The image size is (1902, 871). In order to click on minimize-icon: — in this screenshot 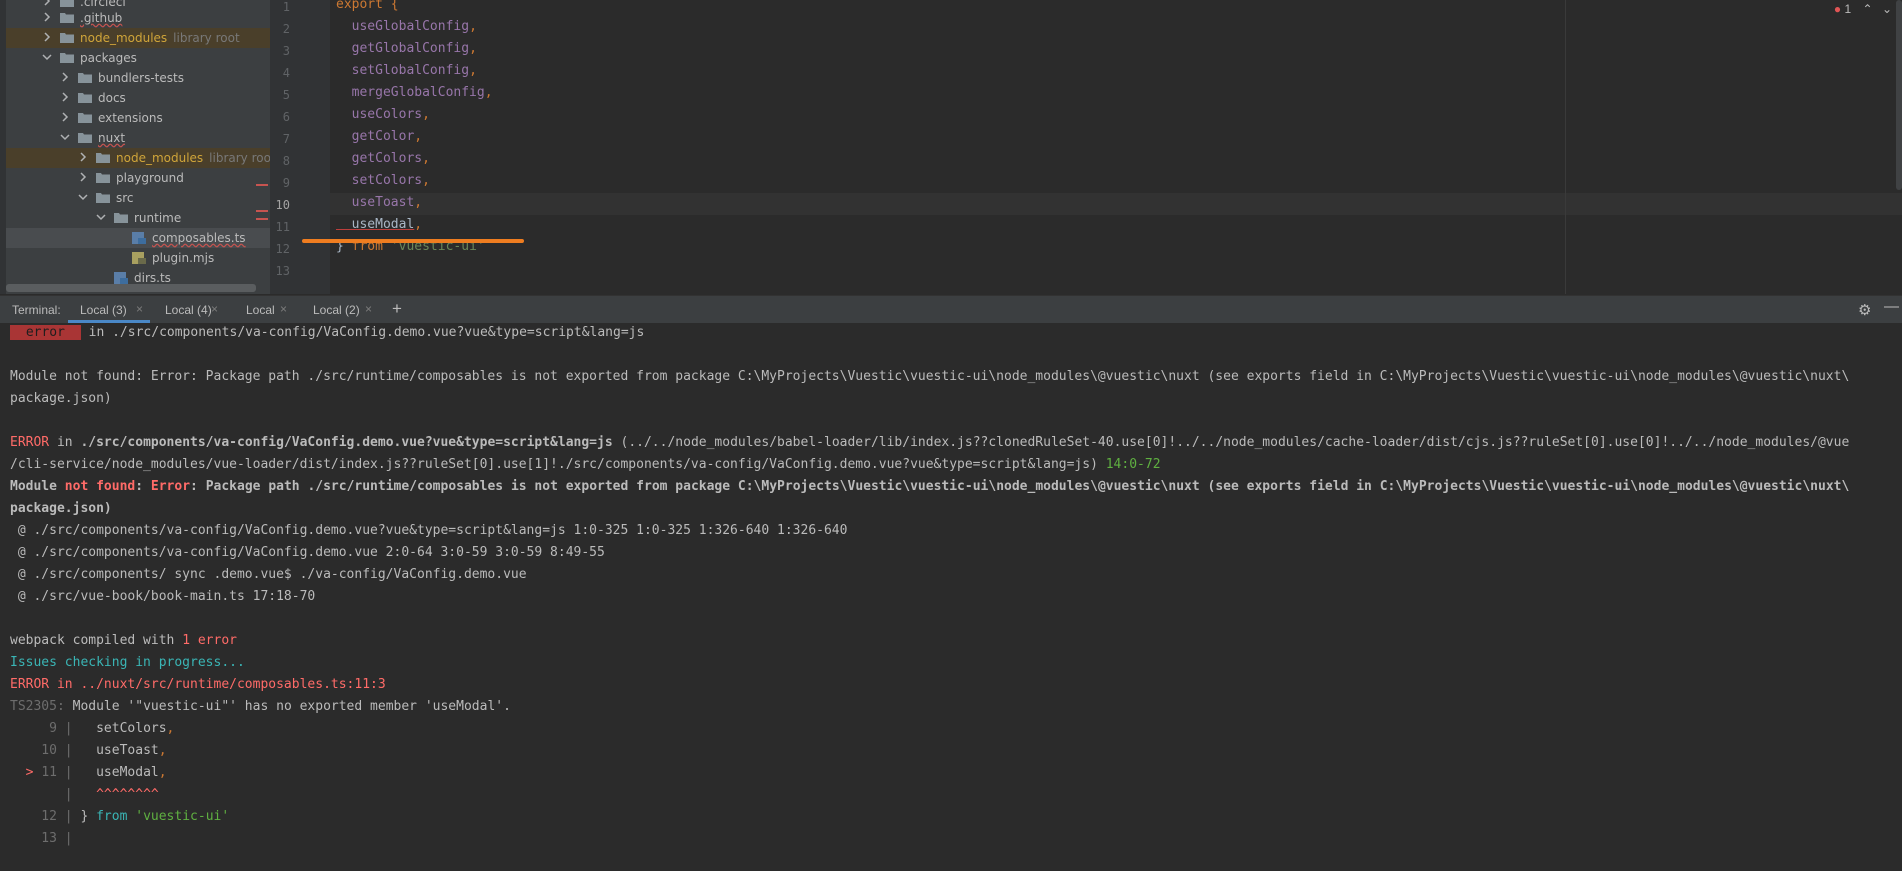, I will do `click(1891, 306)`.